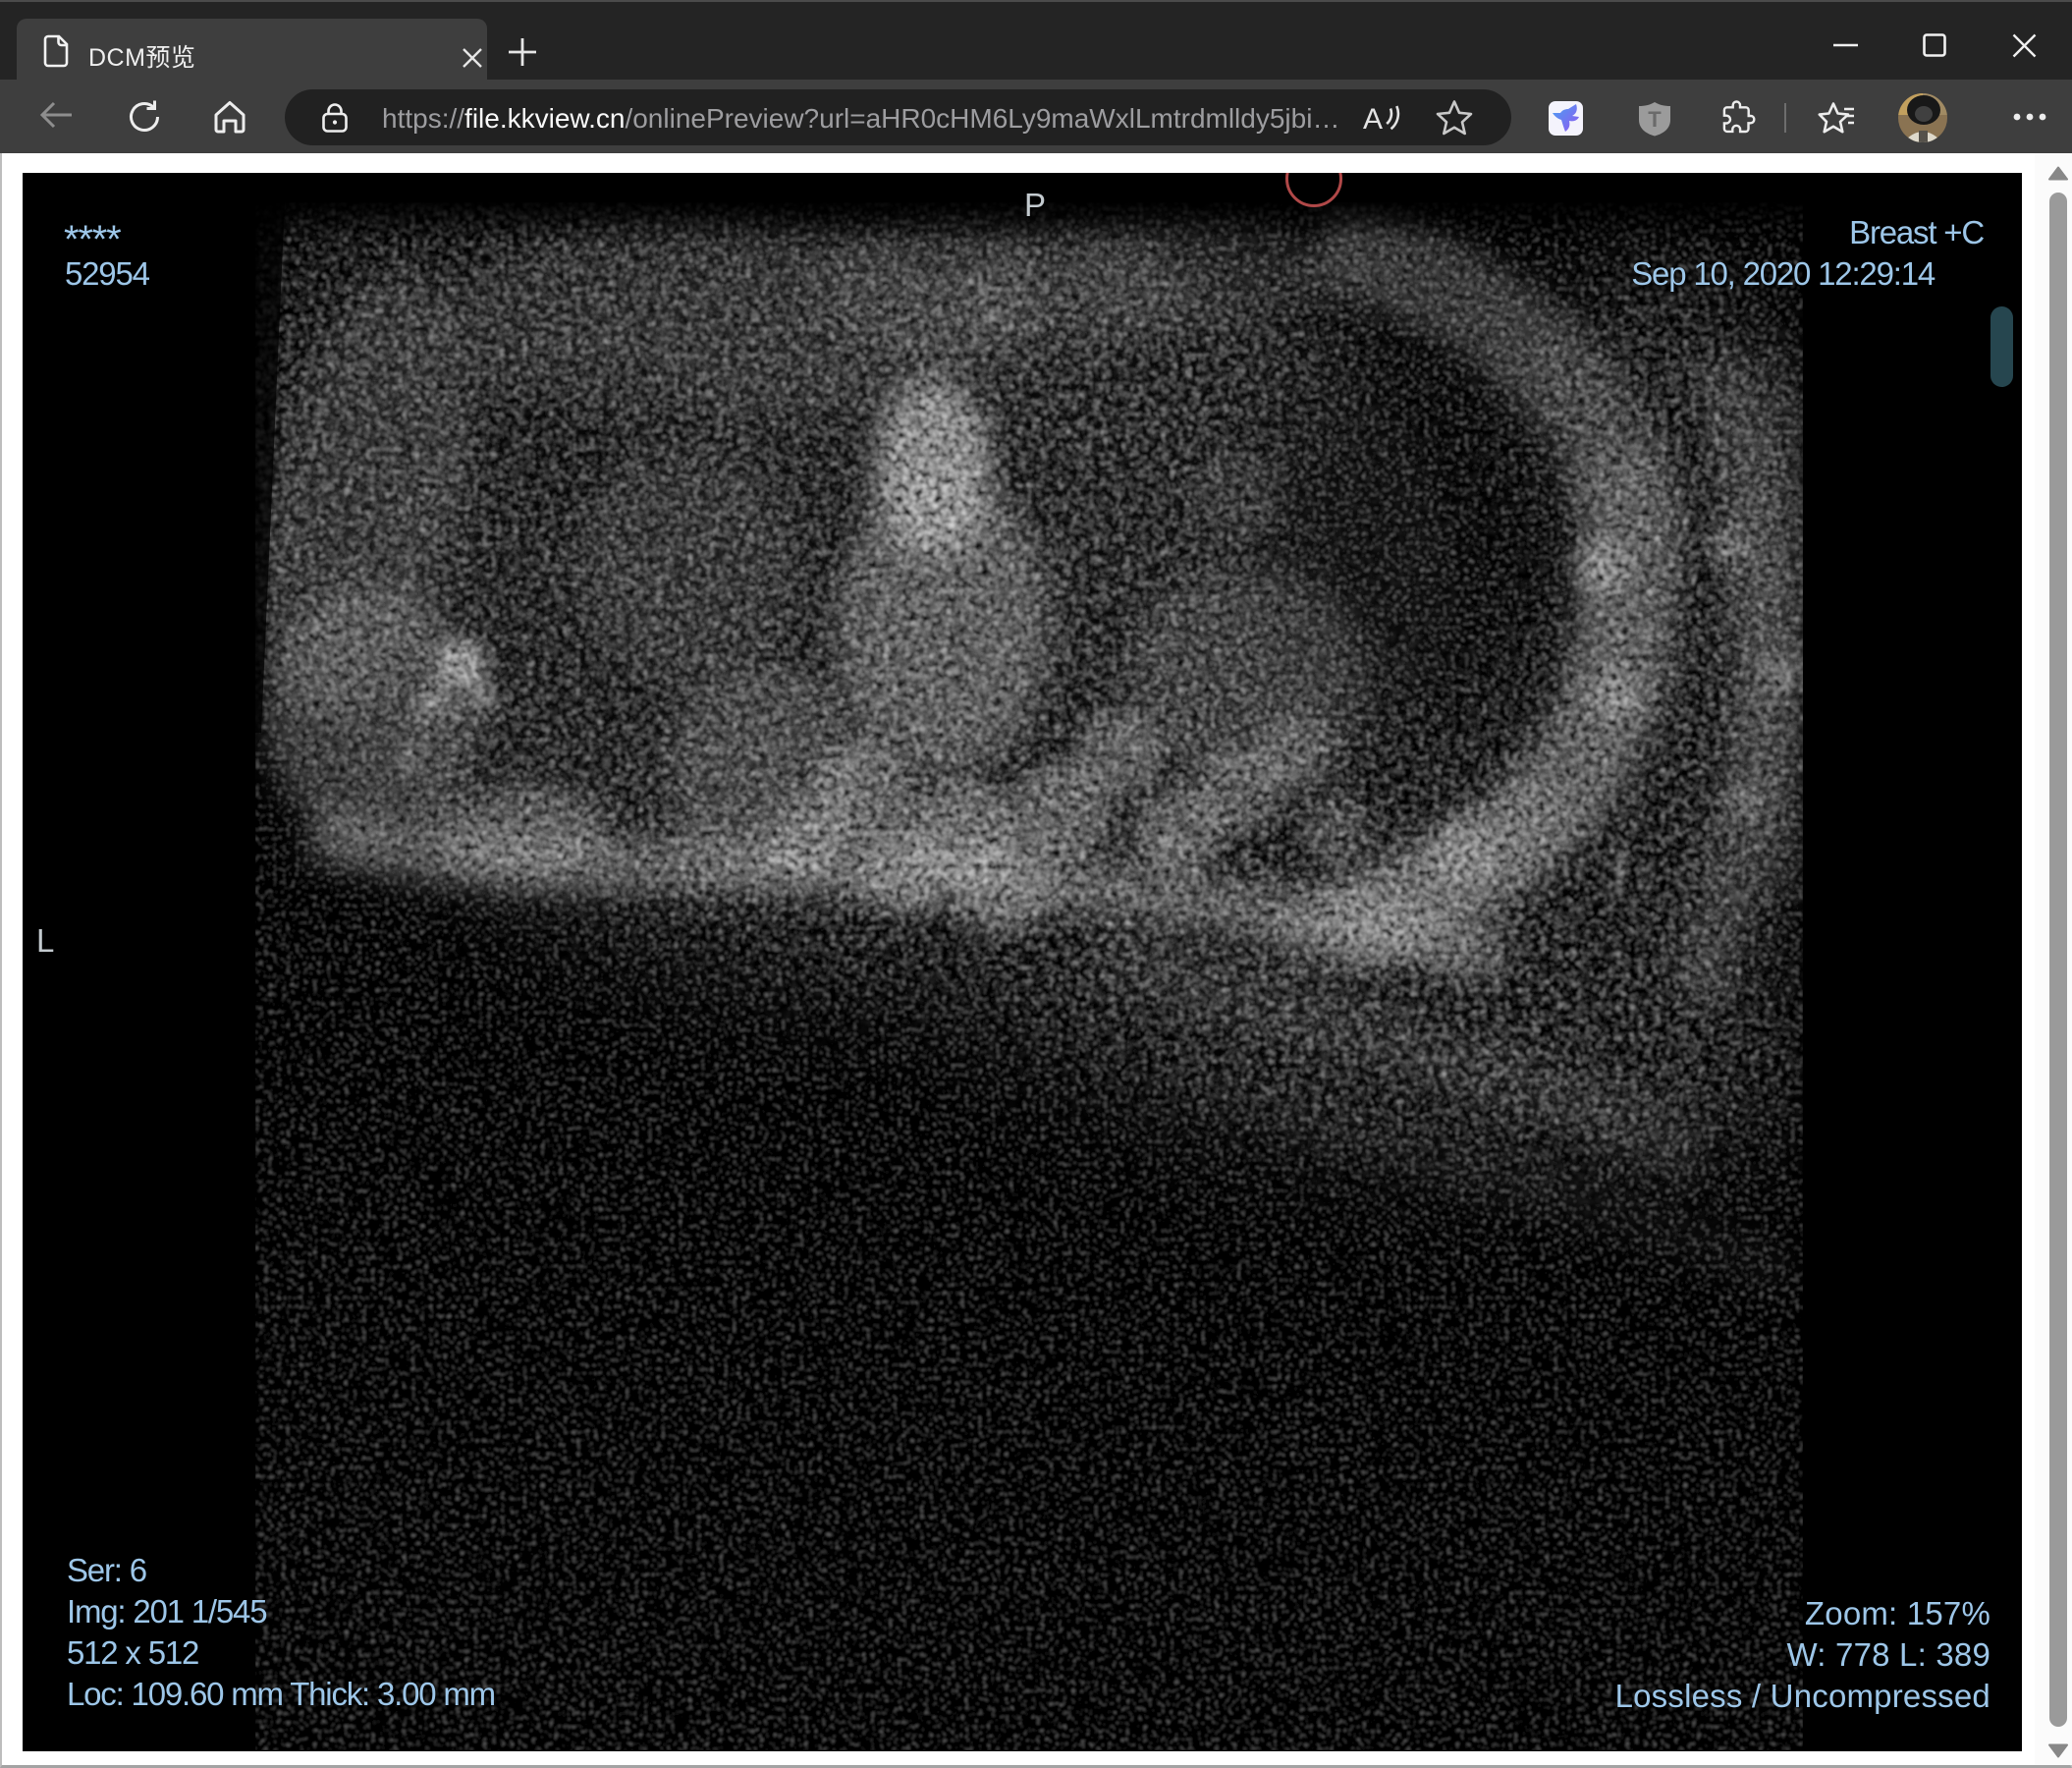 The height and width of the screenshot is (1768, 2072). Describe the element at coordinates (1373, 119) in the screenshot. I see `svg-text: A` at that location.